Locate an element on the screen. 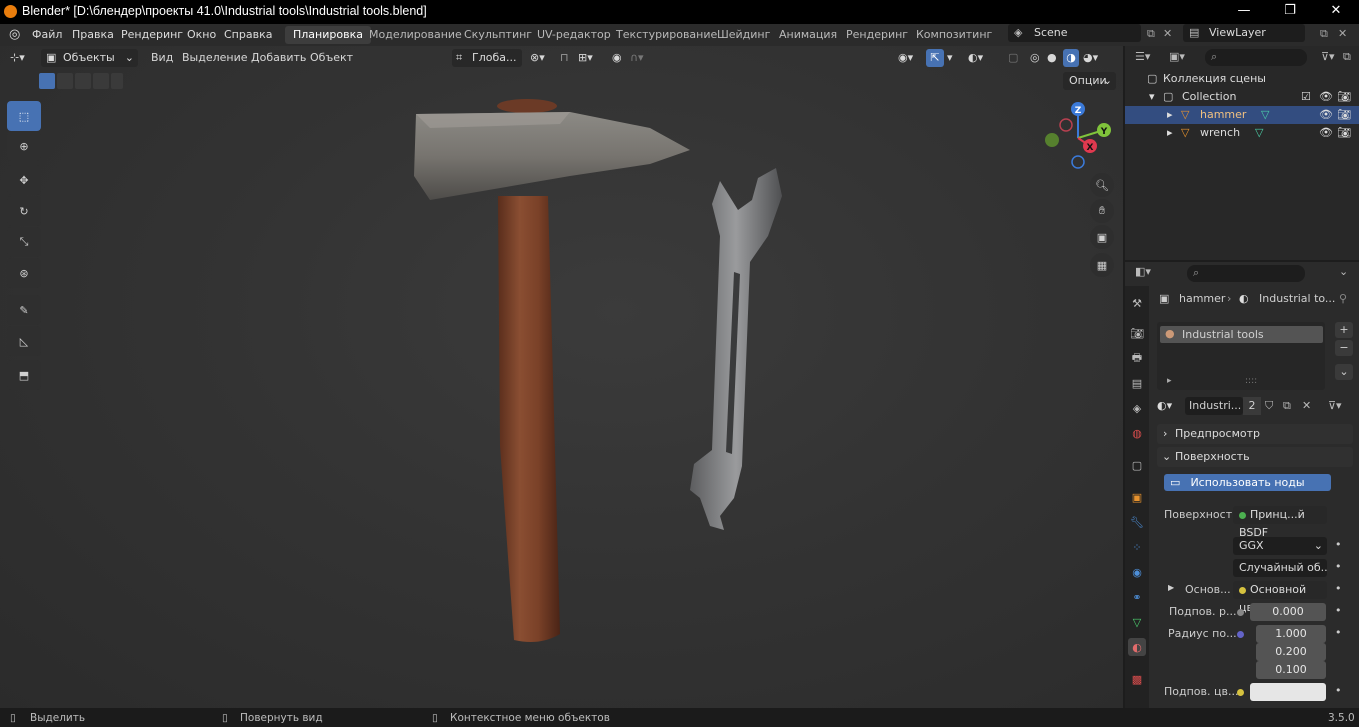 The width and height of the screenshot is (1359, 727). outliner-editor-icon: ☰▾ is located at coordinates (1142, 56).